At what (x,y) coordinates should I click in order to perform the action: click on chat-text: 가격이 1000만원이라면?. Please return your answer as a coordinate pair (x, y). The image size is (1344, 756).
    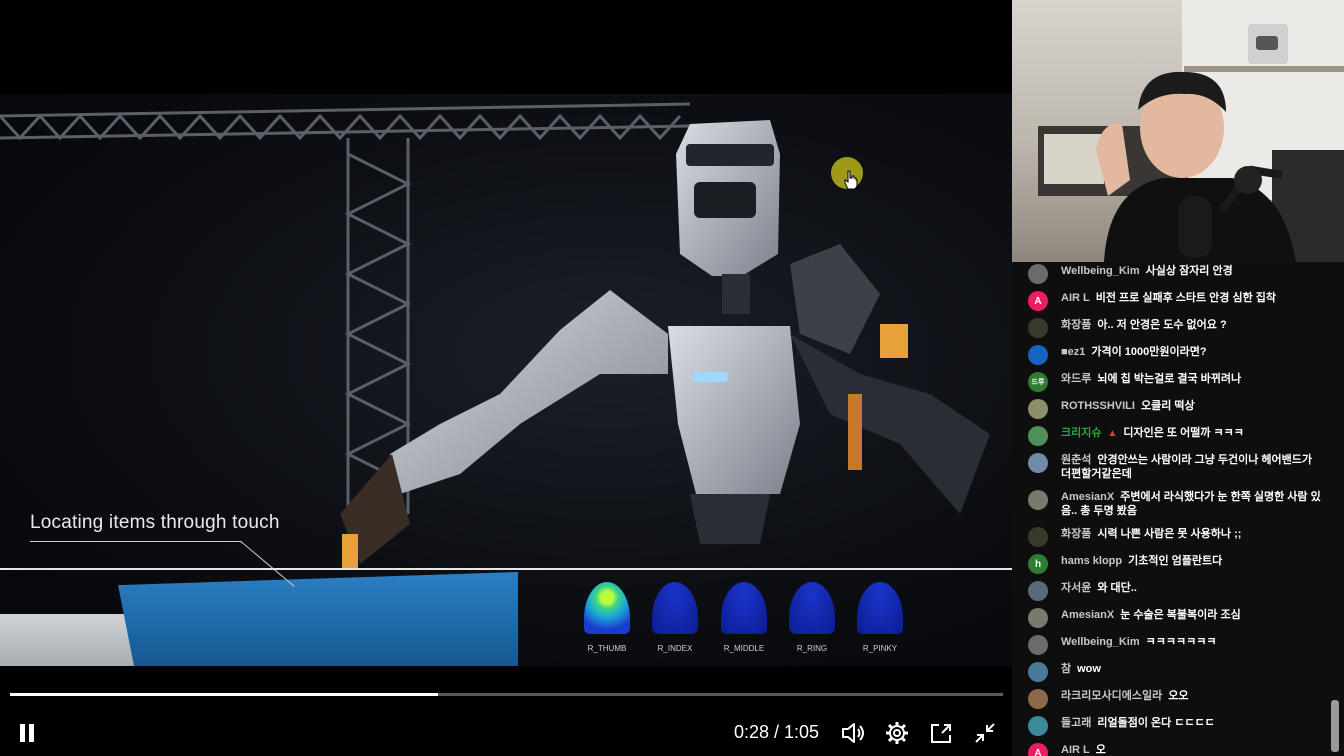
    Looking at the image, I should click on (1149, 352).